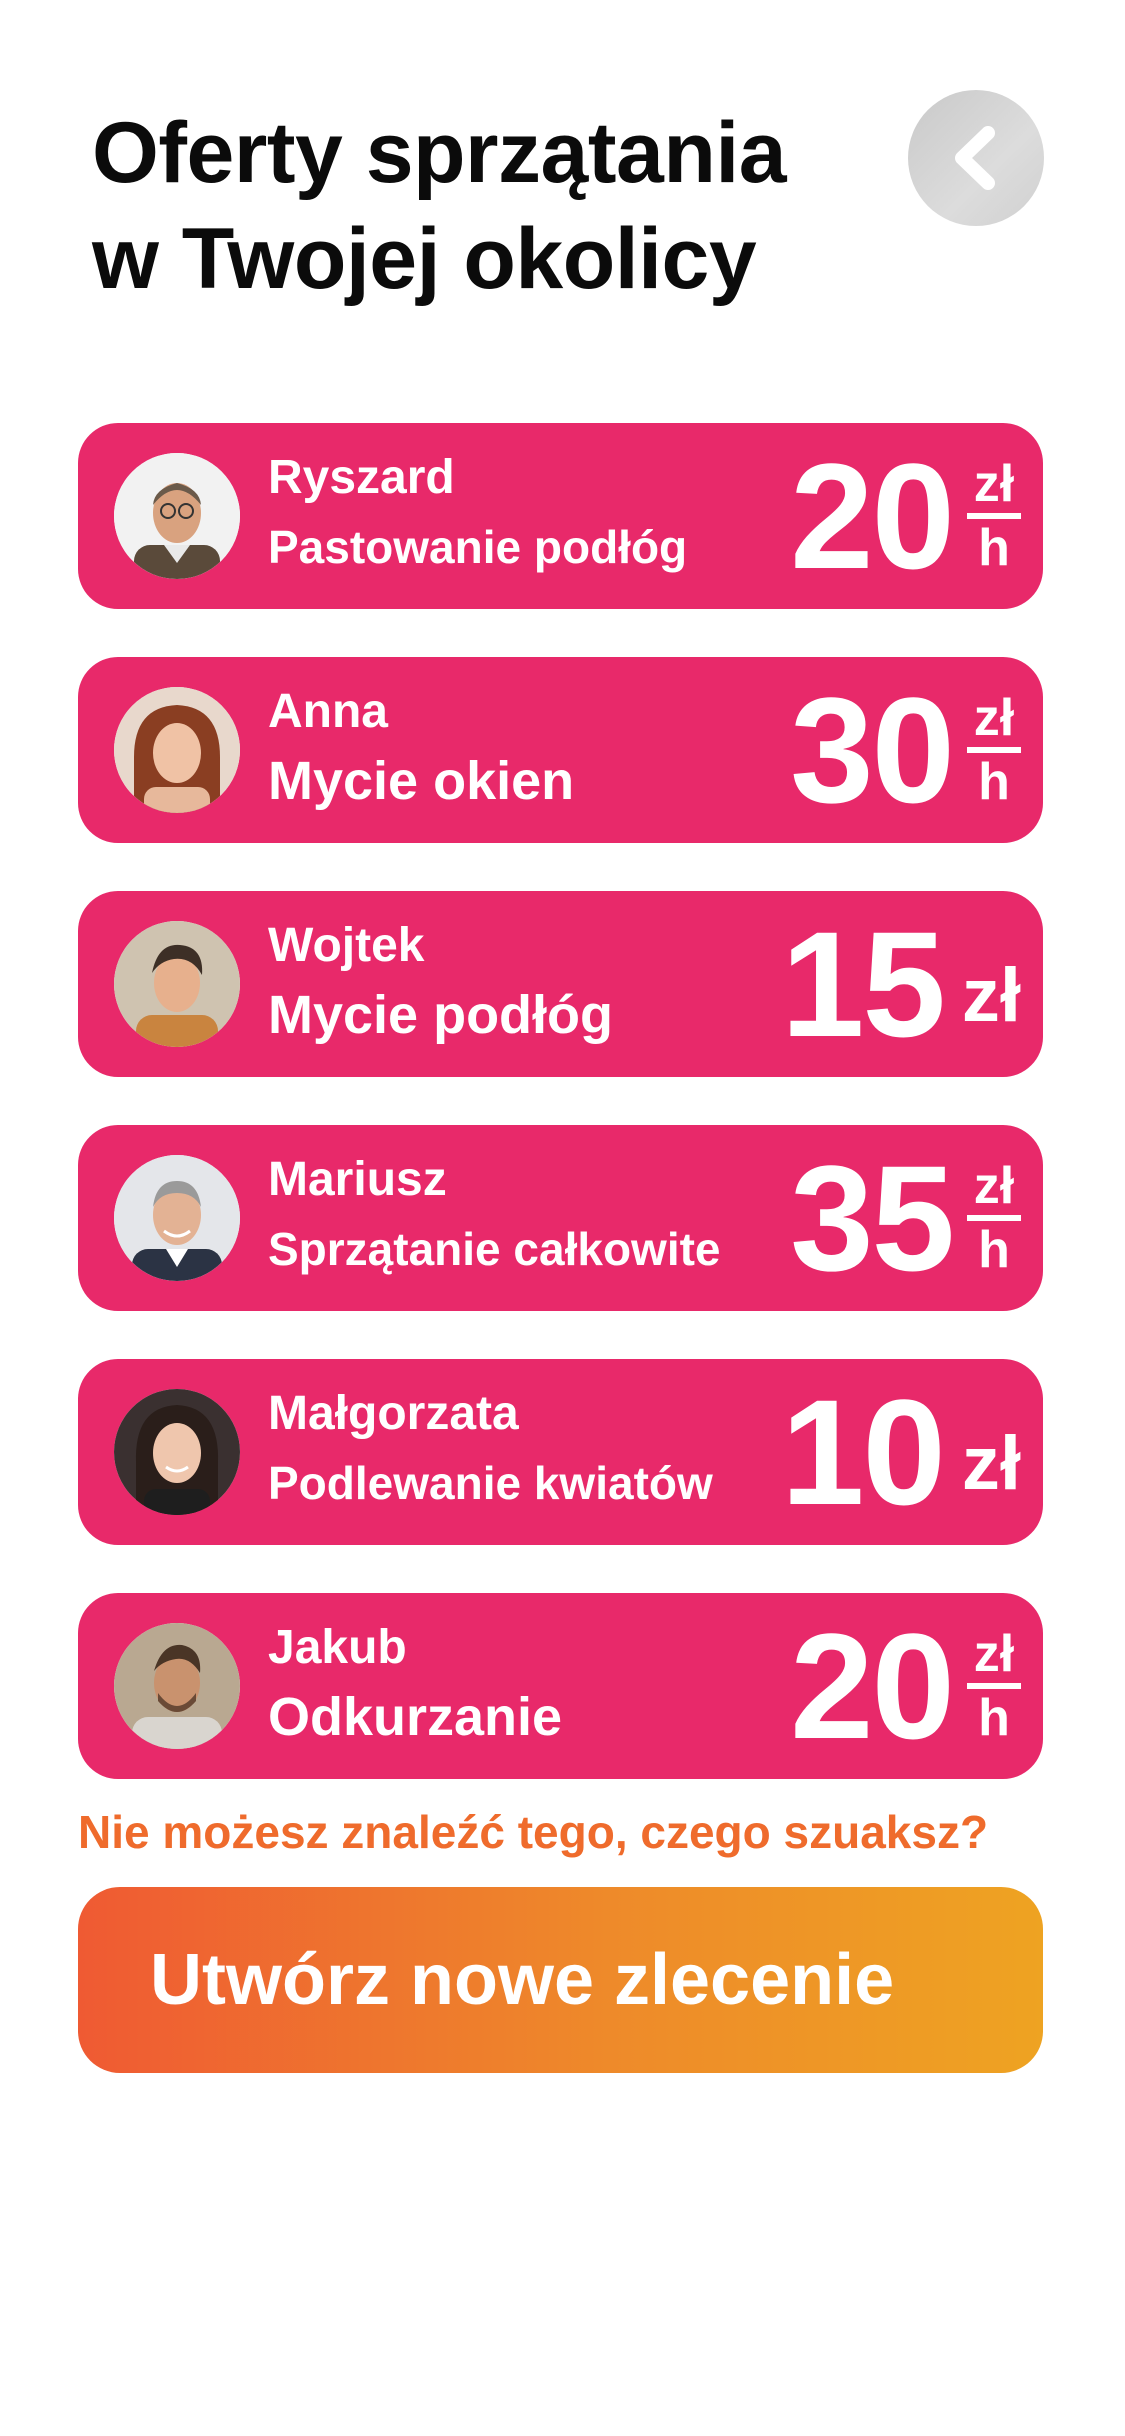  I want to click on offer-name: Jakub, so click(337, 1647).